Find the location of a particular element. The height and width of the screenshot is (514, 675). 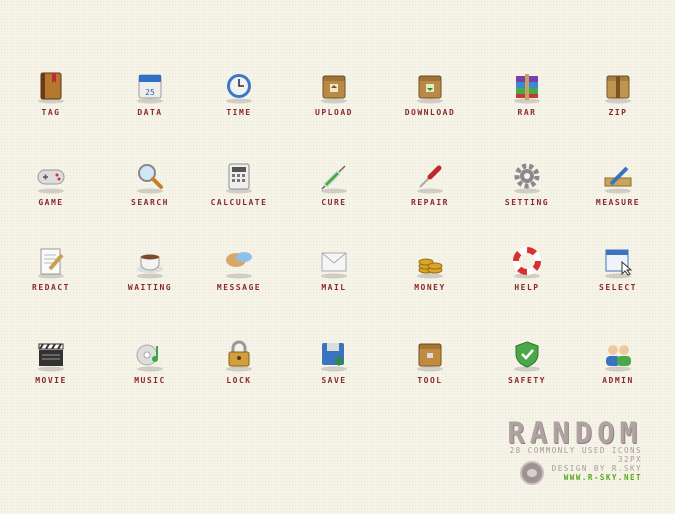

gear-icon is located at coordinates (527, 177).